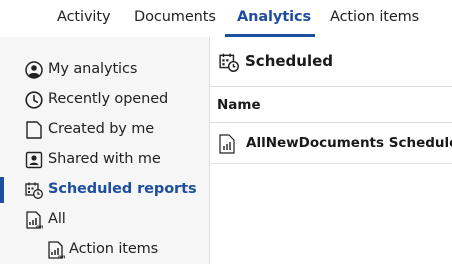 This screenshot has height=264, width=452. I want to click on sidebar-item-recently-opened: Recently opened, so click(104, 100).